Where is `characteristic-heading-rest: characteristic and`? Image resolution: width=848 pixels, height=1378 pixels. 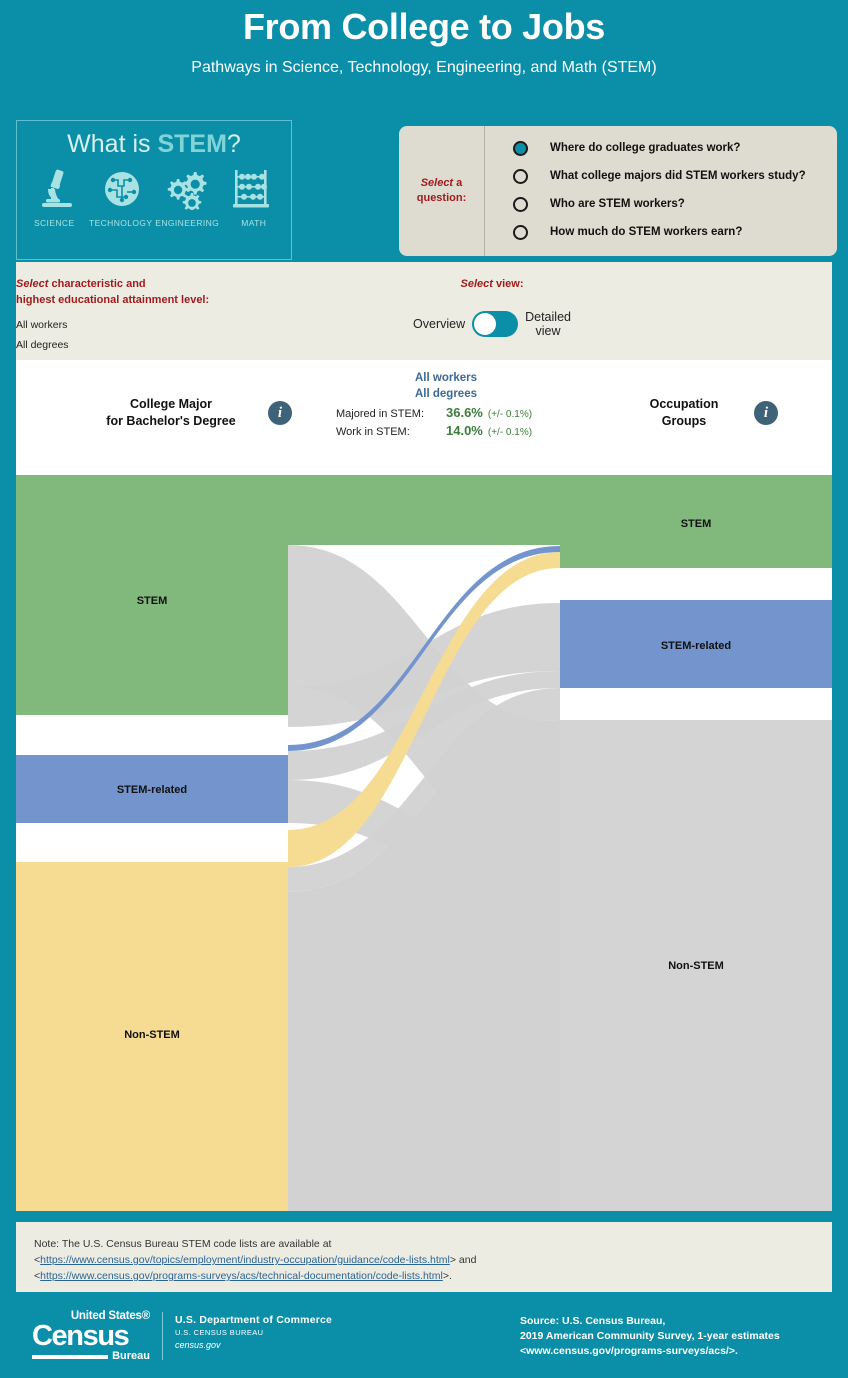
characteristic-heading-rest: characteristic and is located at coordinates (97, 284).